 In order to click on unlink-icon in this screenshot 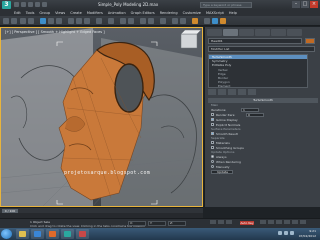, I will do `click(31, 21)`.